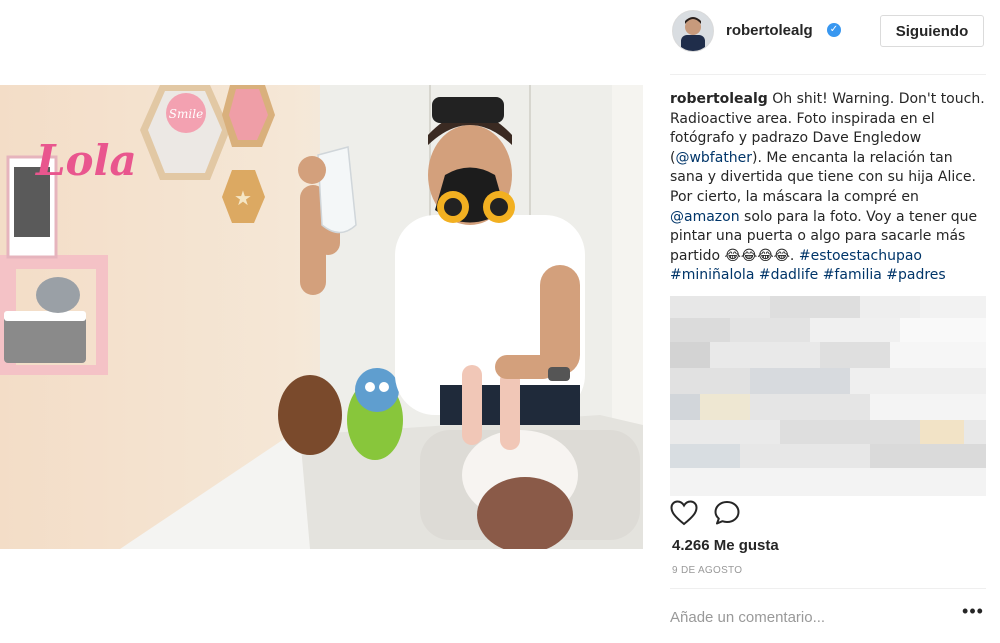  Describe the element at coordinates (86, 160) in the screenshot. I see `wall-name-letters: Lola` at that location.